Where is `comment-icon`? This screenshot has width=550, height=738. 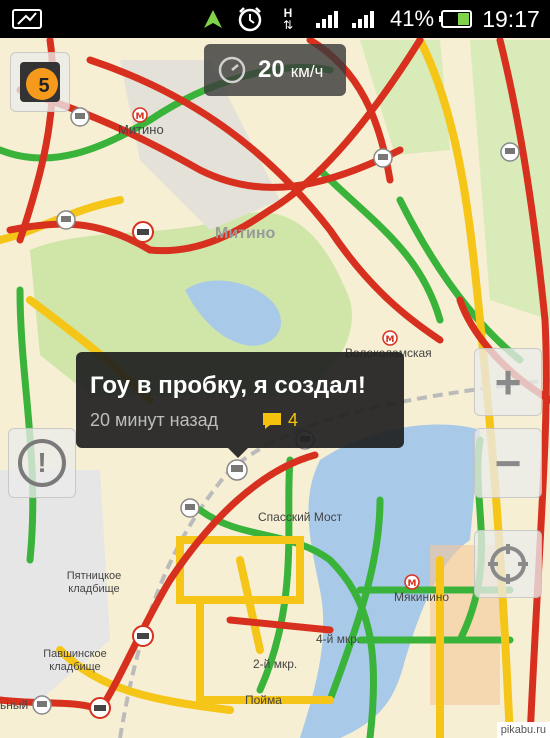
comment-icon is located at coordinates (272, 421).